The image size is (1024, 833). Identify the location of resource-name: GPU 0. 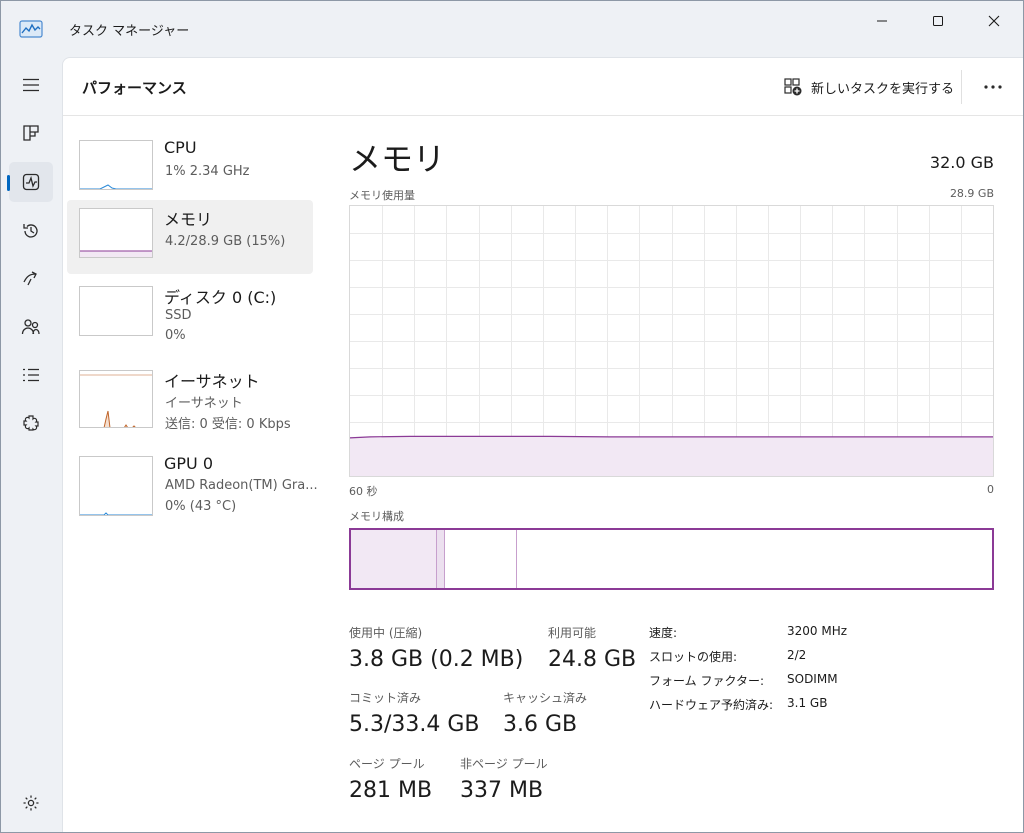
(189, 463).